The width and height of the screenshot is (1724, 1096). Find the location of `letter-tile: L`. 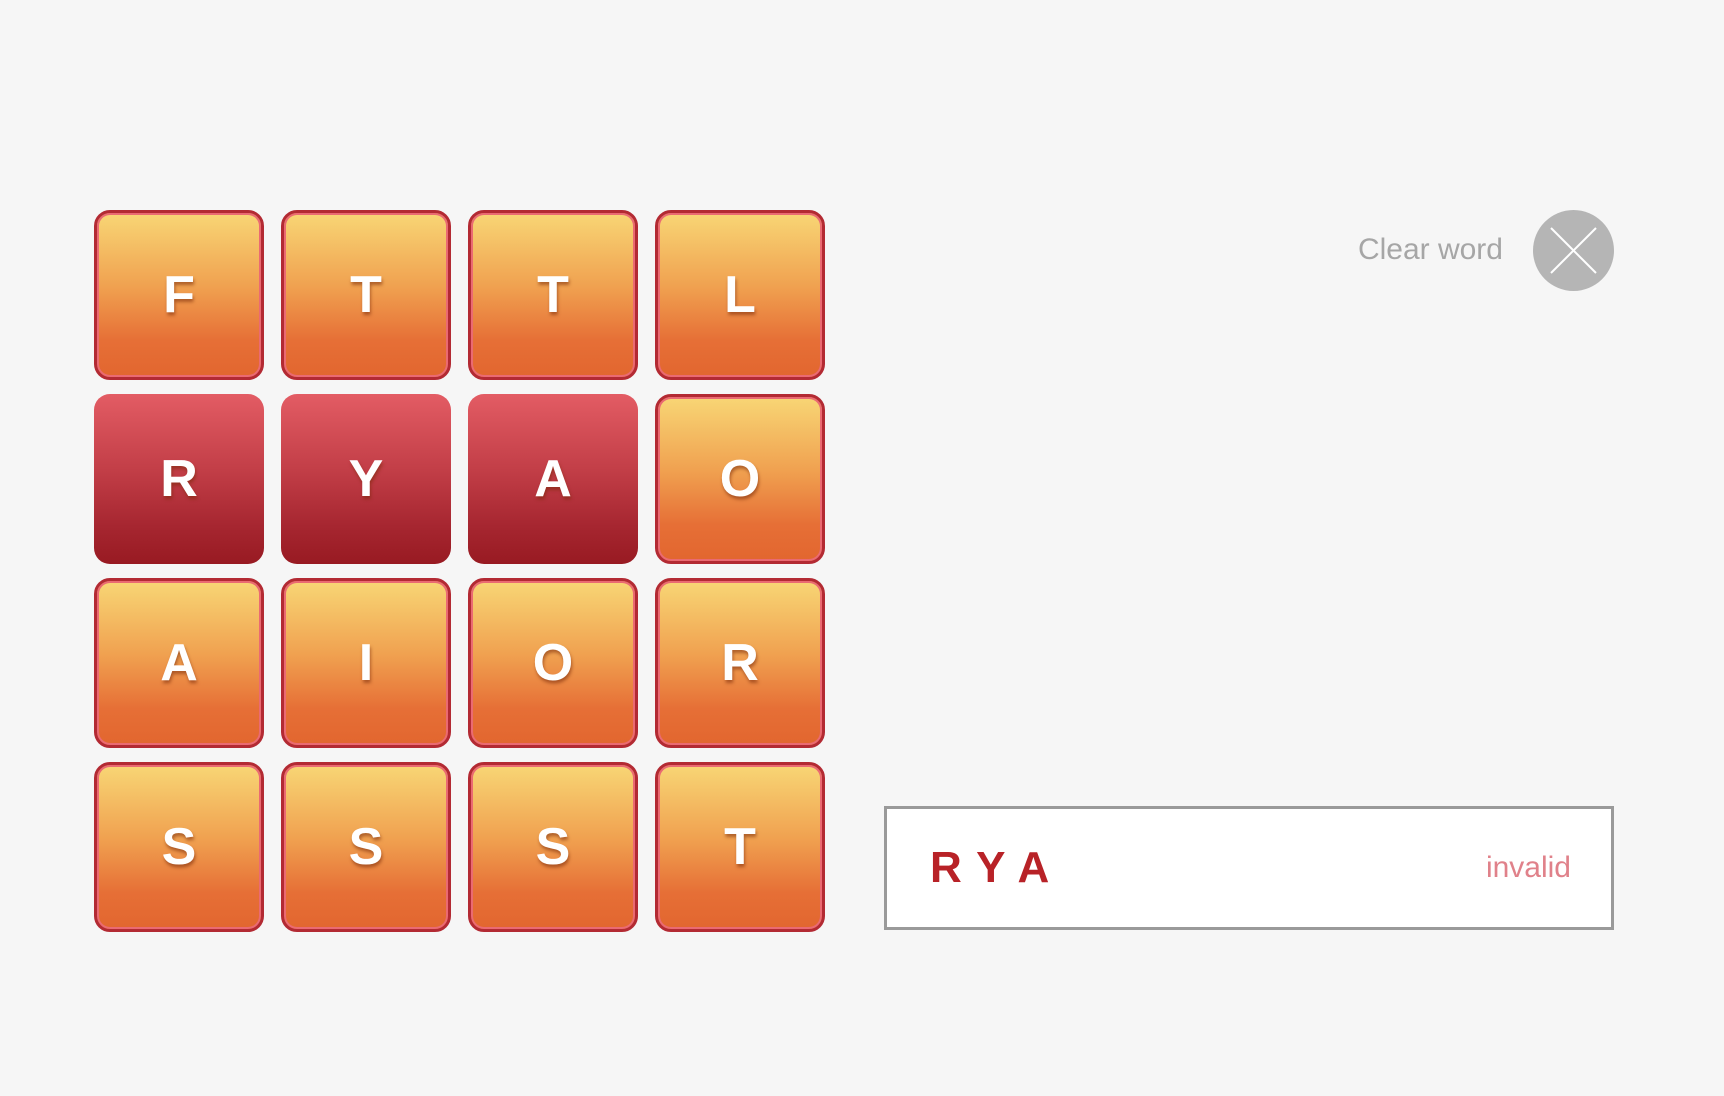

letter-tile: L is located at coordinates (740, 295).